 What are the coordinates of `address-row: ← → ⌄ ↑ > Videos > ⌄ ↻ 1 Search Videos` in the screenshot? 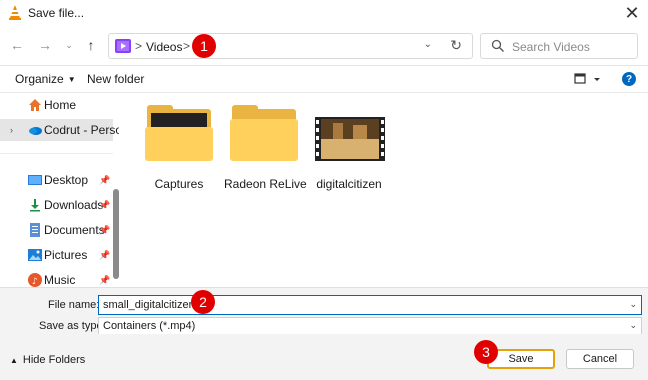 It's located at (324, 46).